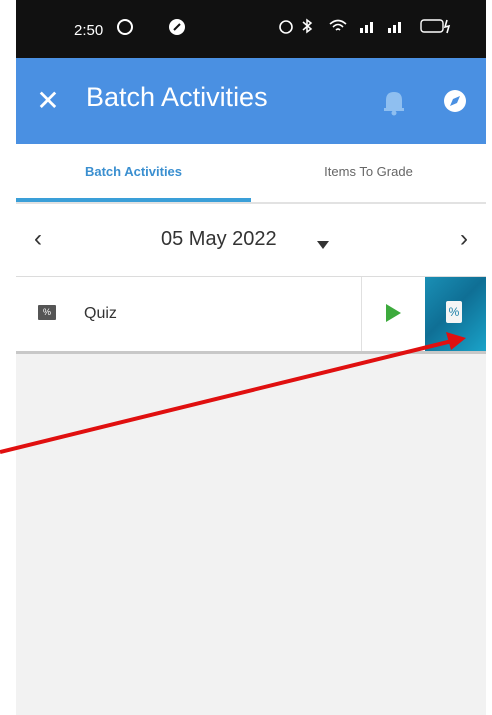 This screenshot has width=492, height=715. I want to click on whatsapp-icon, so click(125, 29).